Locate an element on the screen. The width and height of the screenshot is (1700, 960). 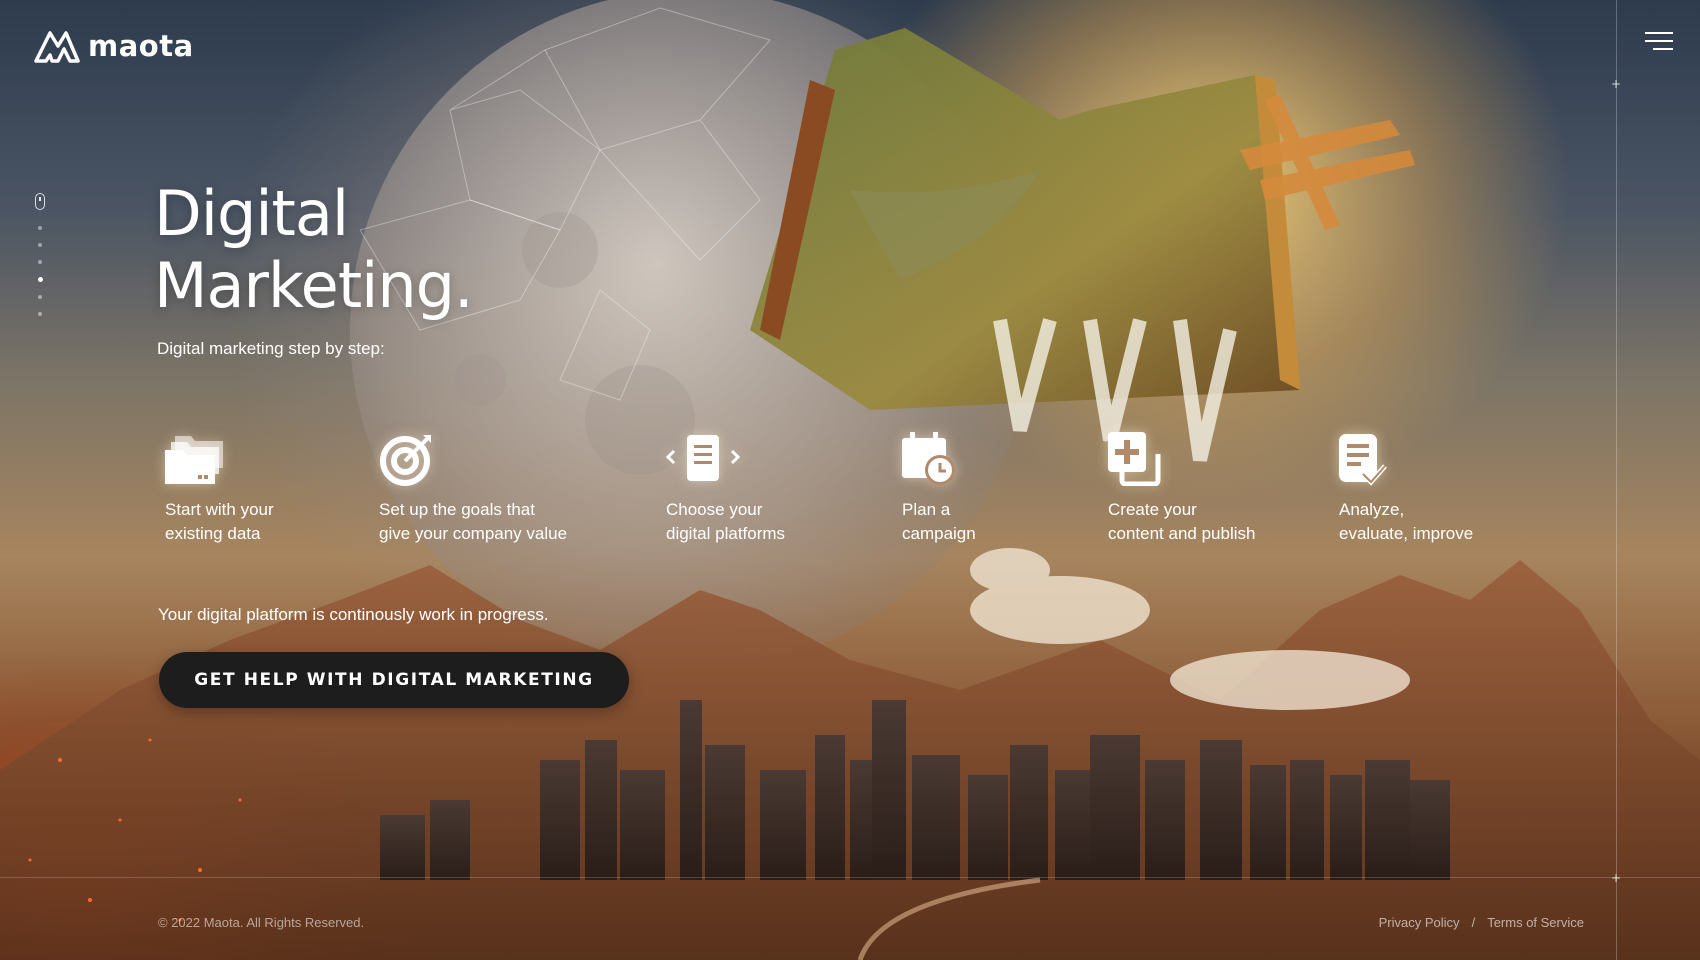
brand-logo: maota is located at coordinates (114, 46).